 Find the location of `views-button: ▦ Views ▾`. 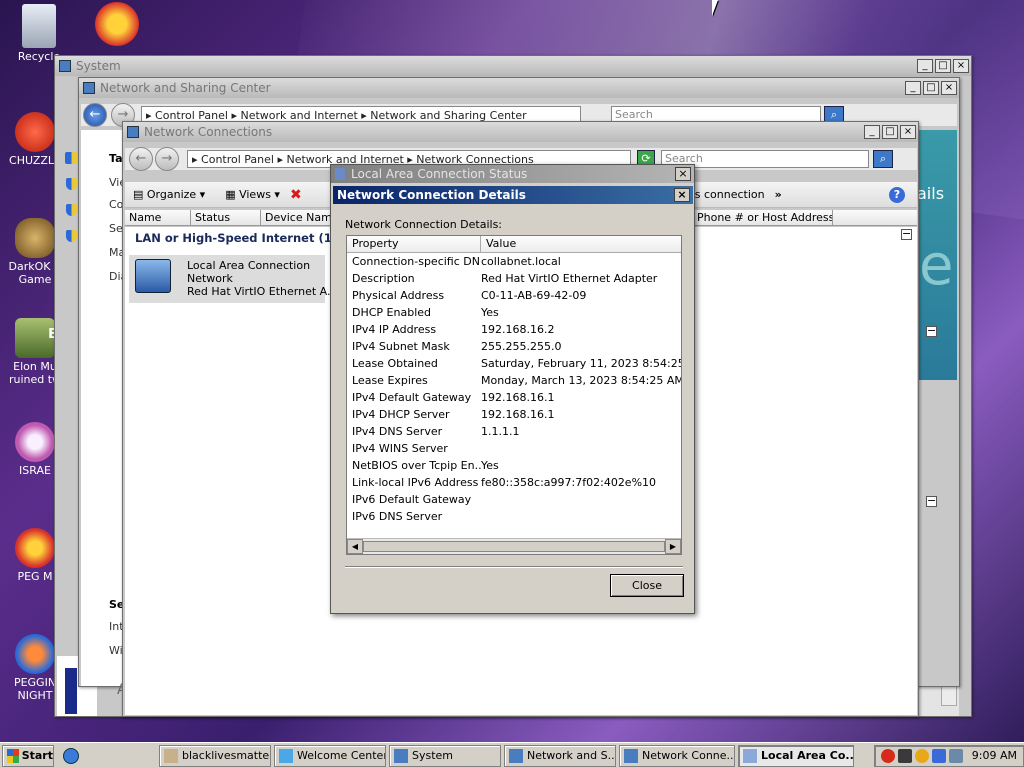

views-button: ▦ Views ▾ is located at coordinates (252, 194).